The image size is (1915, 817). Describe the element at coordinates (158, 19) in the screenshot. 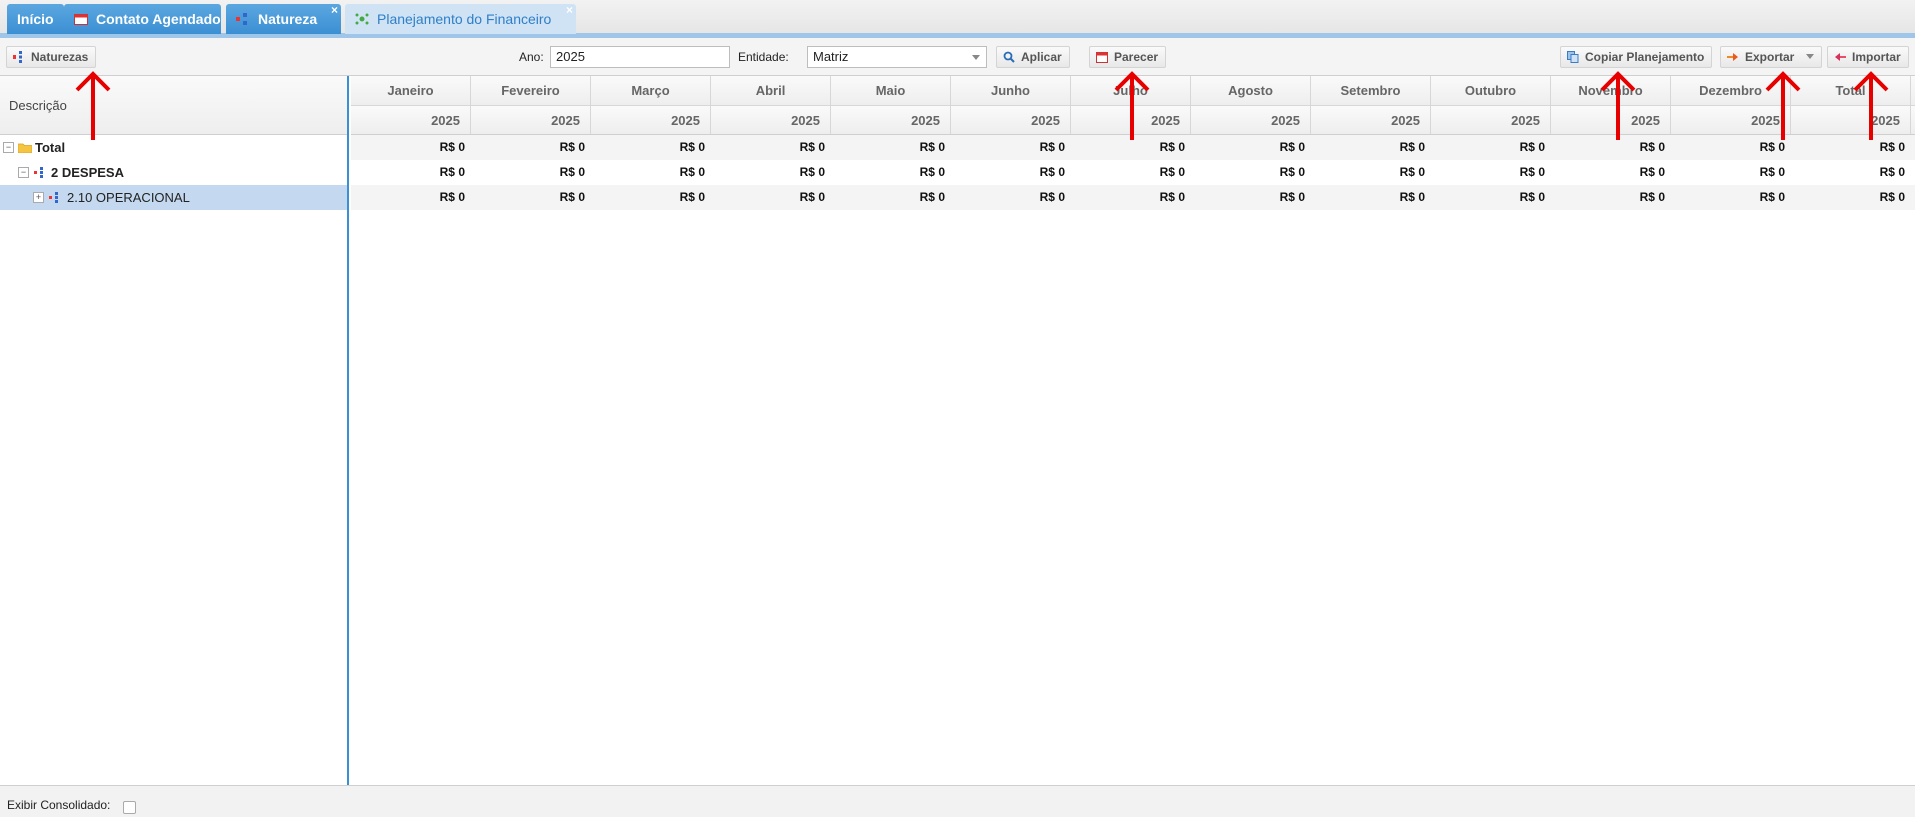

I see `tab-label: Contato Agendado` at that location.